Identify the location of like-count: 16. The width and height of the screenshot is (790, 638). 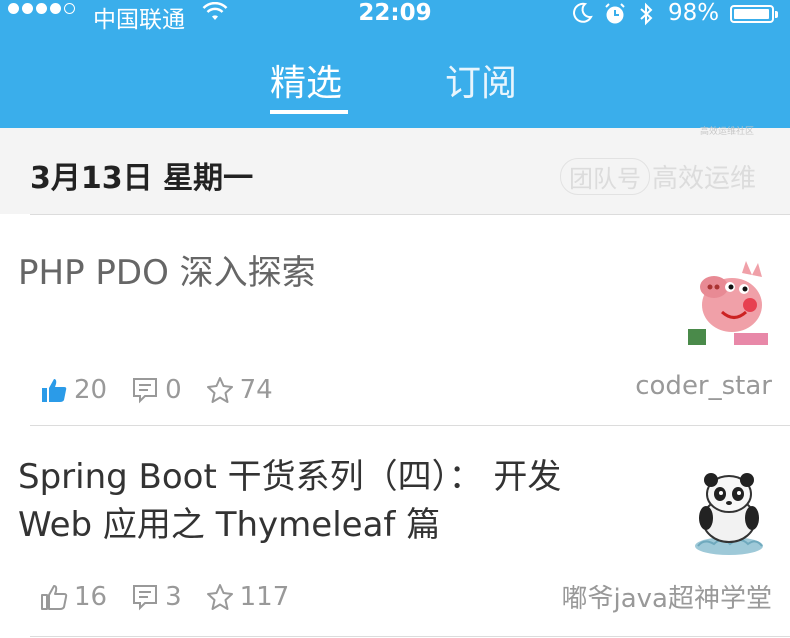
(91, 597).